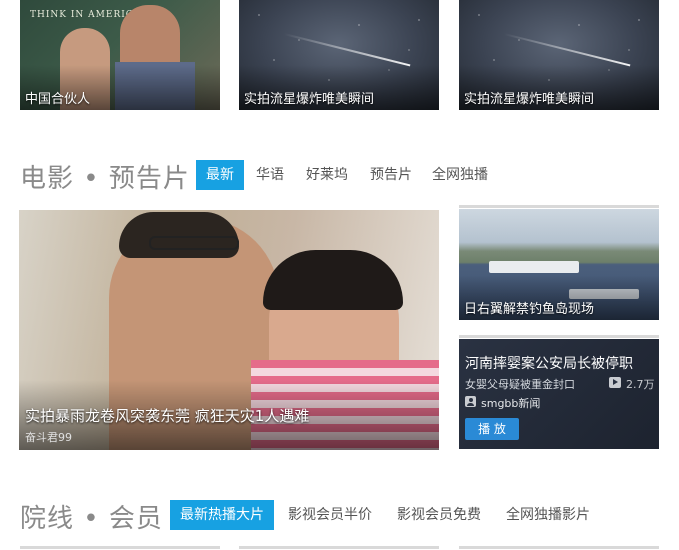 The height and width of the screenshot is (550, 679). What do you see at coordinates (220, 175) in the screenshot?
I see `tab-latest: 最新` at bounding box center [220, 175].